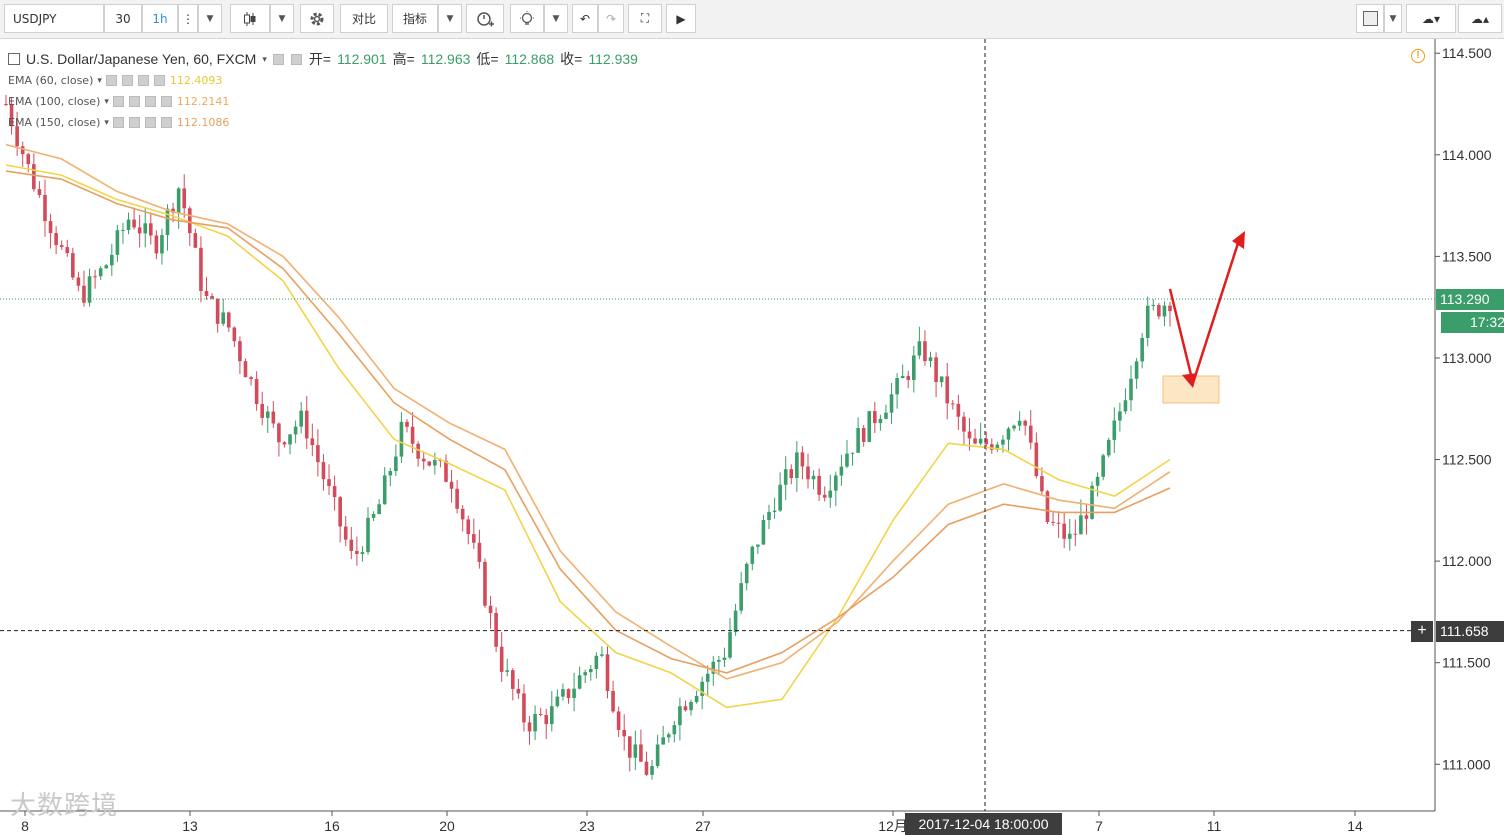  I want to click on compare-button: 对比, so click(364, 18).